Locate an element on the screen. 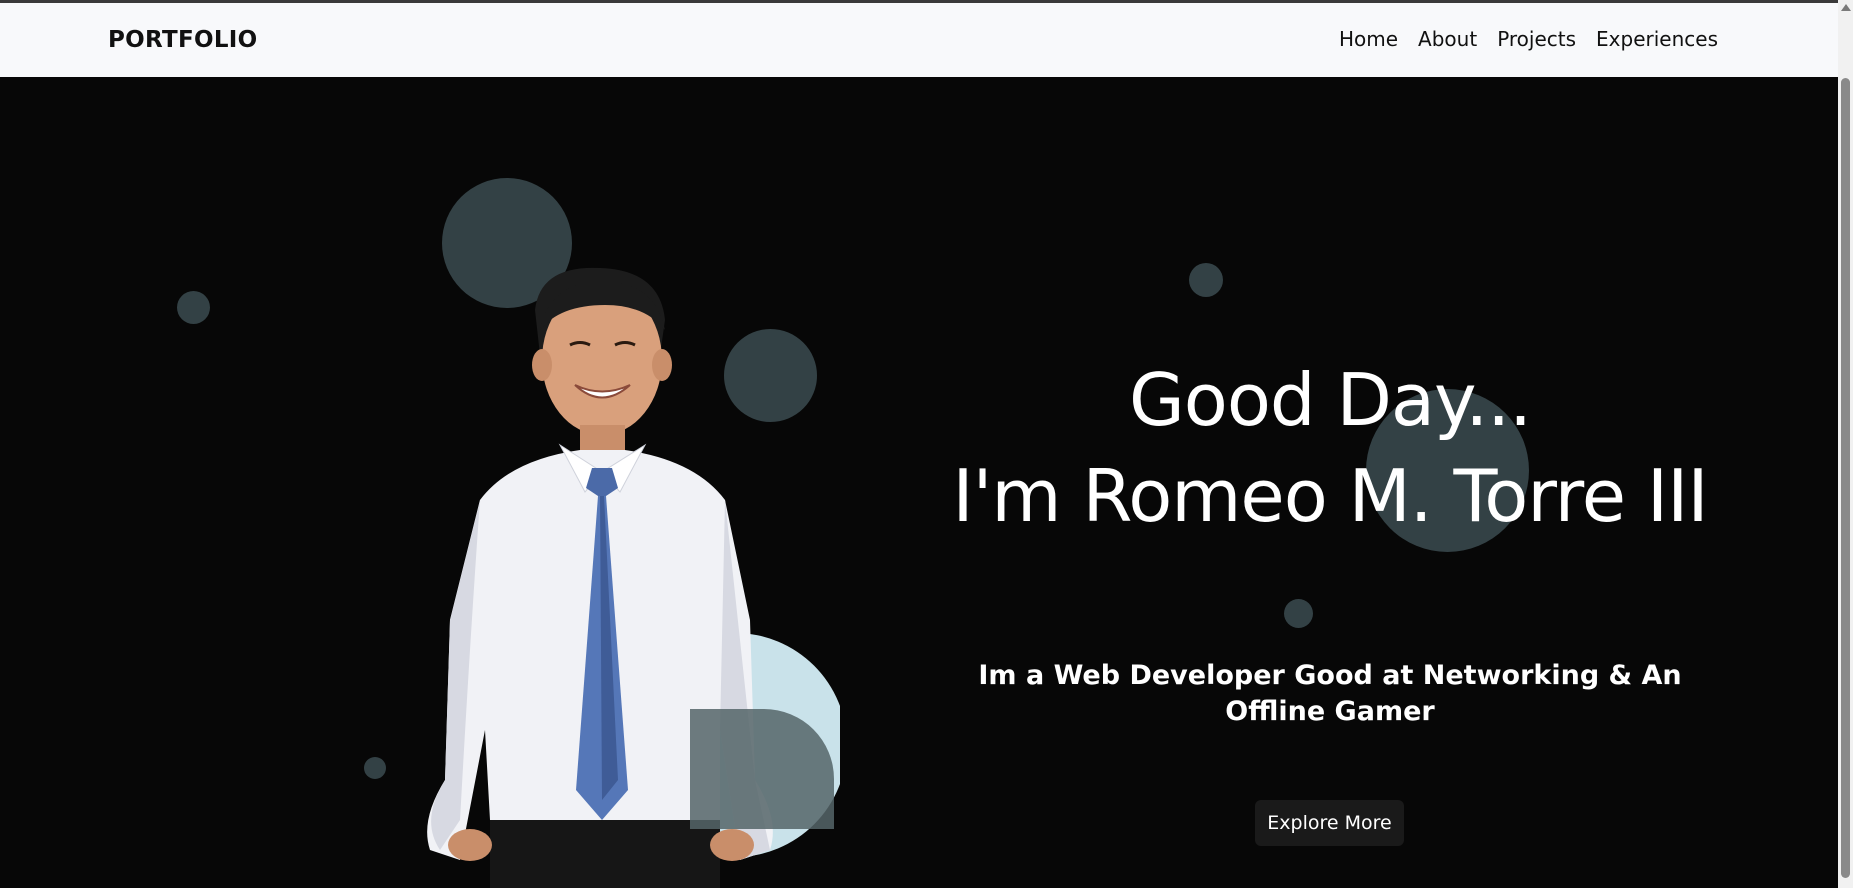 The width and height of the screenshot is (1853, 888). hero-headline: Good Day... I'm Romeo M. Torre III is located at coordinates (1330, 448).